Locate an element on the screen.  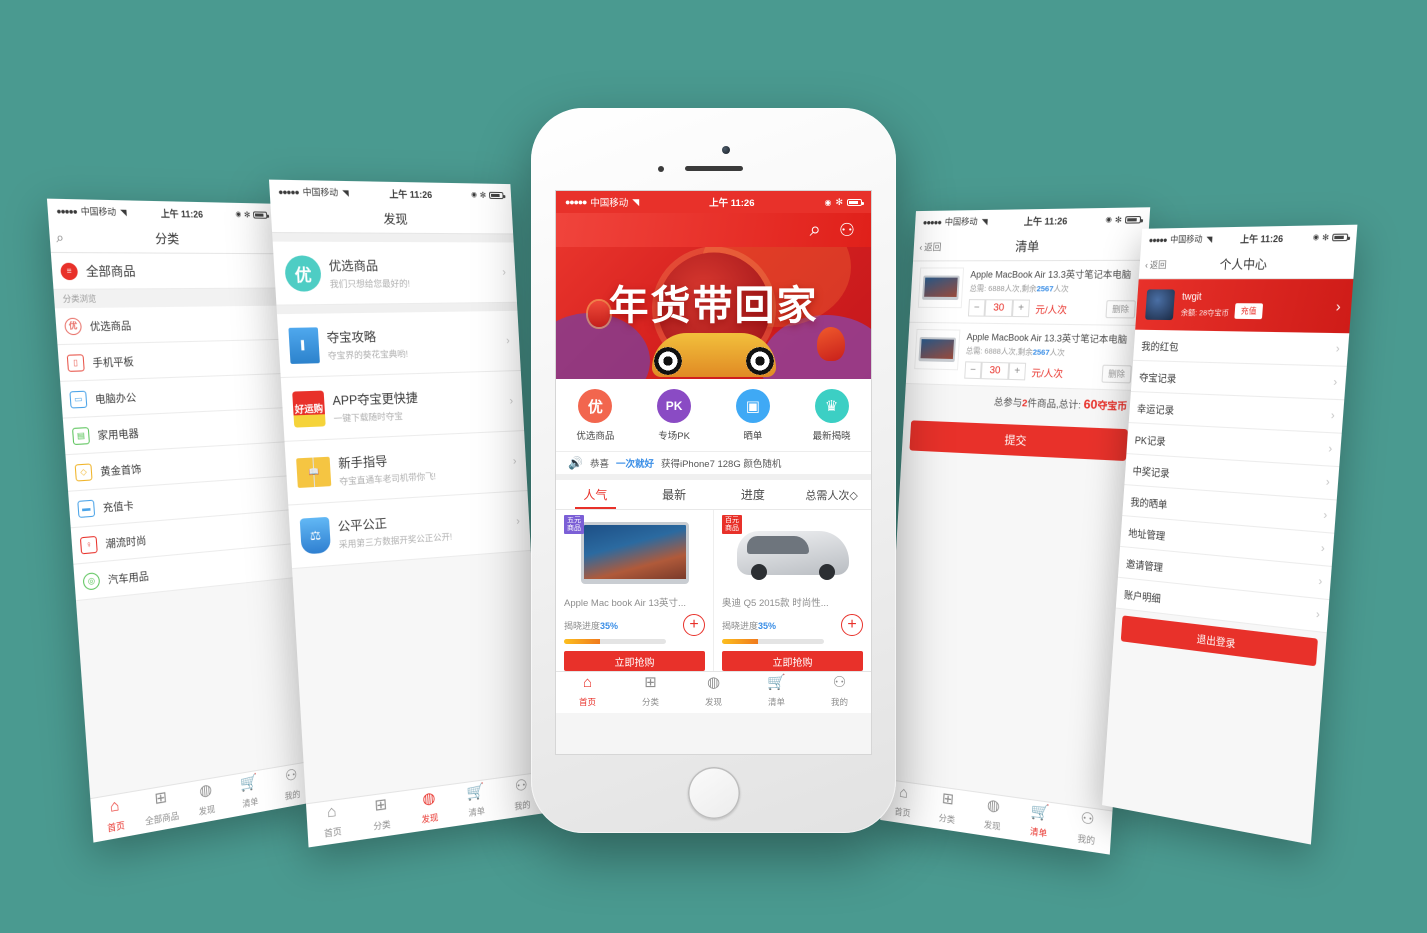
progress-percent: 35% is located at coordinates (609, 626).